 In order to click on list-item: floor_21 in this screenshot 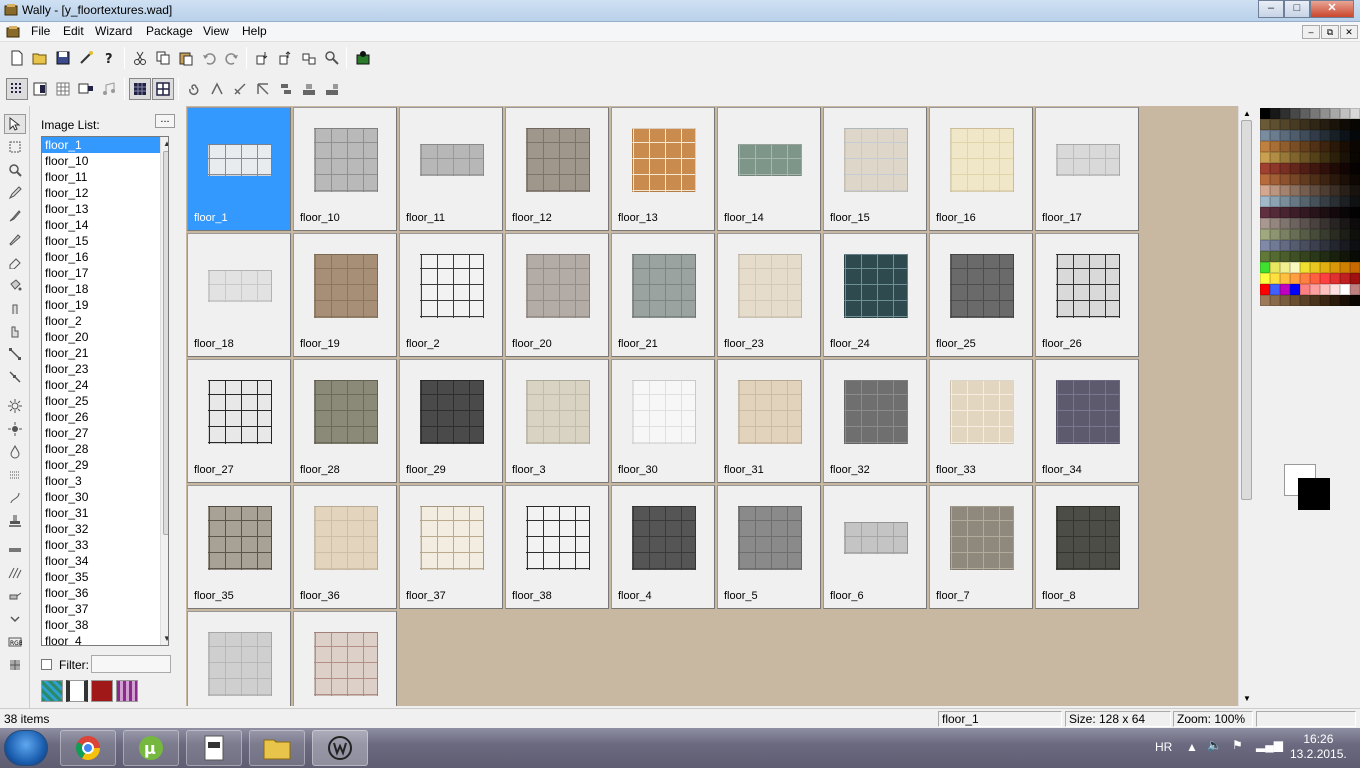, I will do `click(105, 353)`.